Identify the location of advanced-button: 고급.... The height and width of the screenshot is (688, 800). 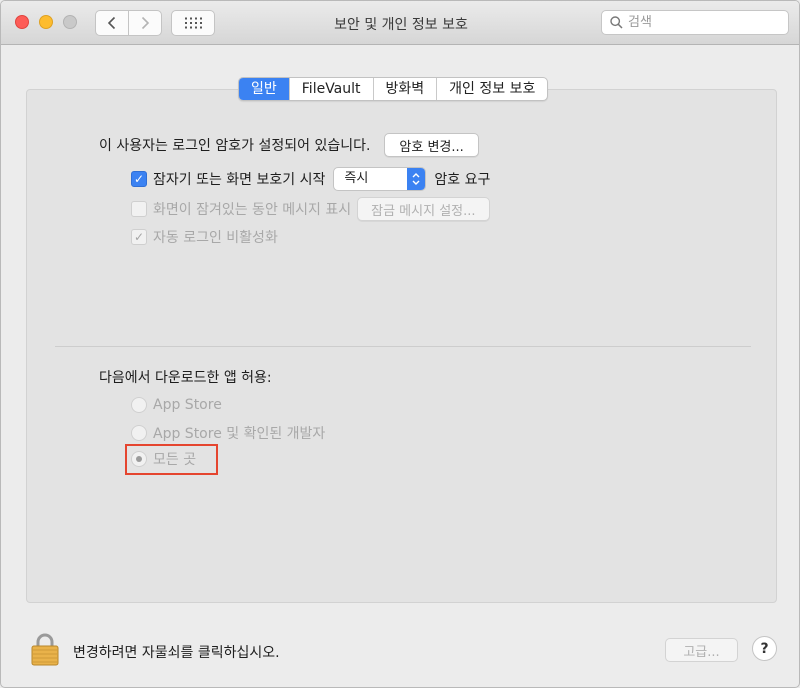
(701, 650).